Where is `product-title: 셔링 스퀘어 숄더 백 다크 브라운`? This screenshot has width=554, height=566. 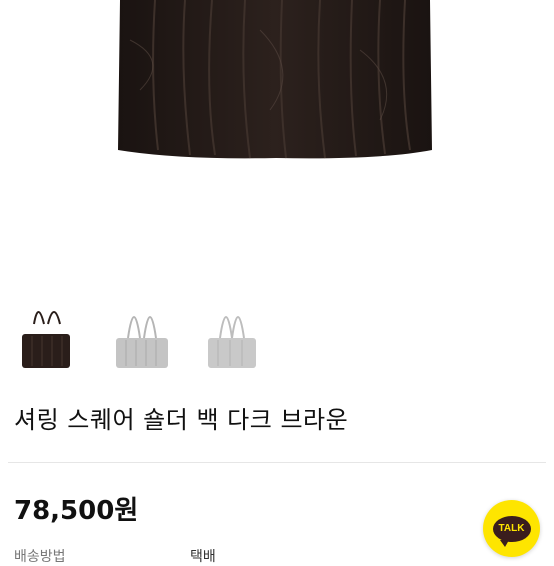
product-title: 셔링 스퀘어 숄더 백 다크 브라운 is located at coordinates (181, 420).